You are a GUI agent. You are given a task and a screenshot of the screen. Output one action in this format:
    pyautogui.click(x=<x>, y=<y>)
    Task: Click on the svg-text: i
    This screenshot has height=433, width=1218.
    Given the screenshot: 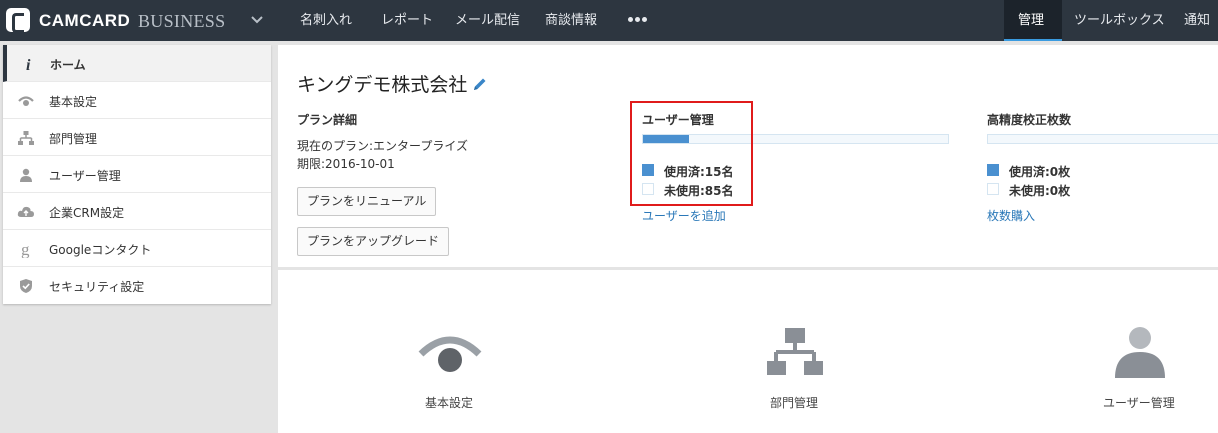 What is the action you would take?
    pyautogui.click(x=28, y=65)
    